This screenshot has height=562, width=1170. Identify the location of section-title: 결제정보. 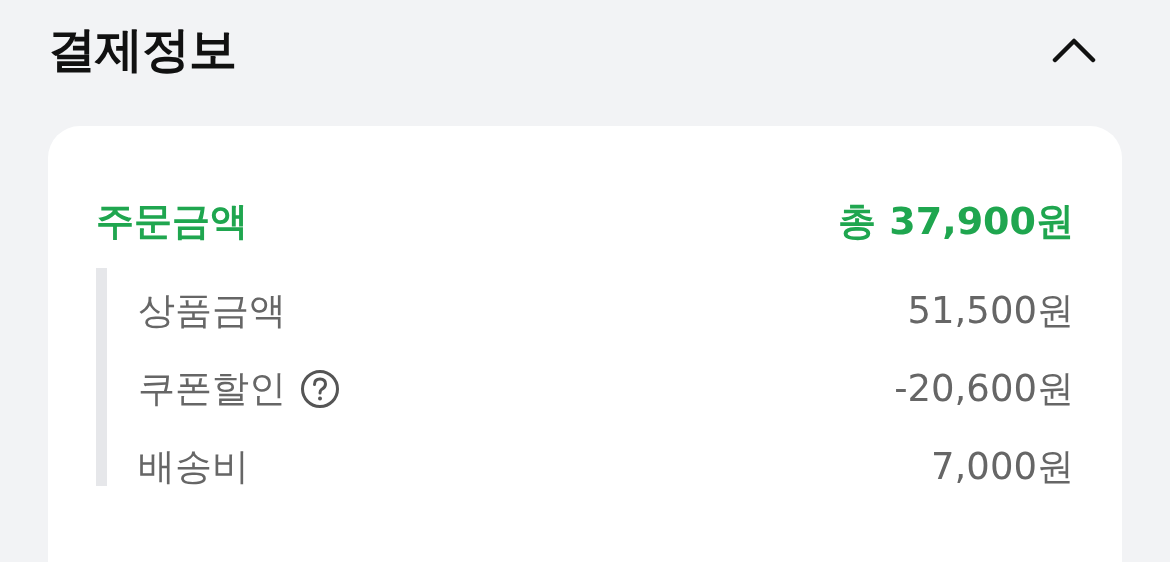
(142, 49).